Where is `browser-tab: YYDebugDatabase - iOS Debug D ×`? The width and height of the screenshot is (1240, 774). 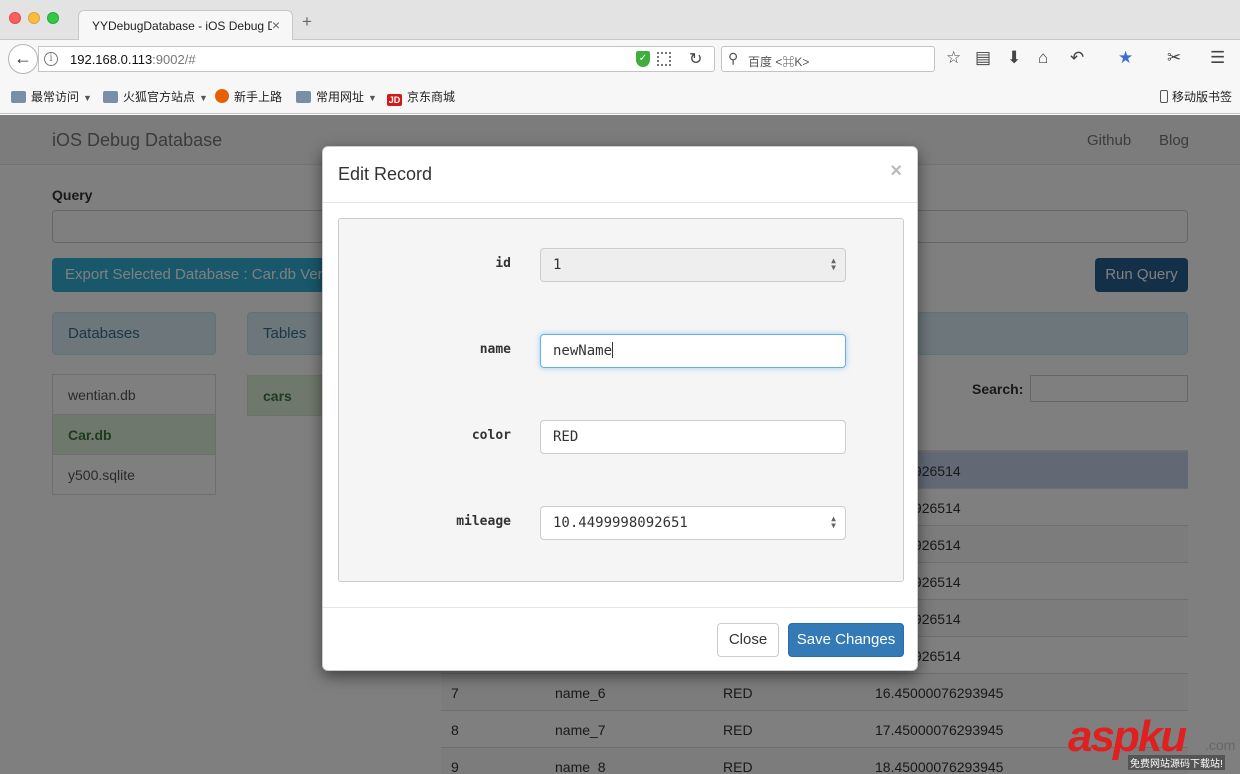 browser-tab: YYDebugDatabase - iOS Debug D × is located at coordinates (185, 25).